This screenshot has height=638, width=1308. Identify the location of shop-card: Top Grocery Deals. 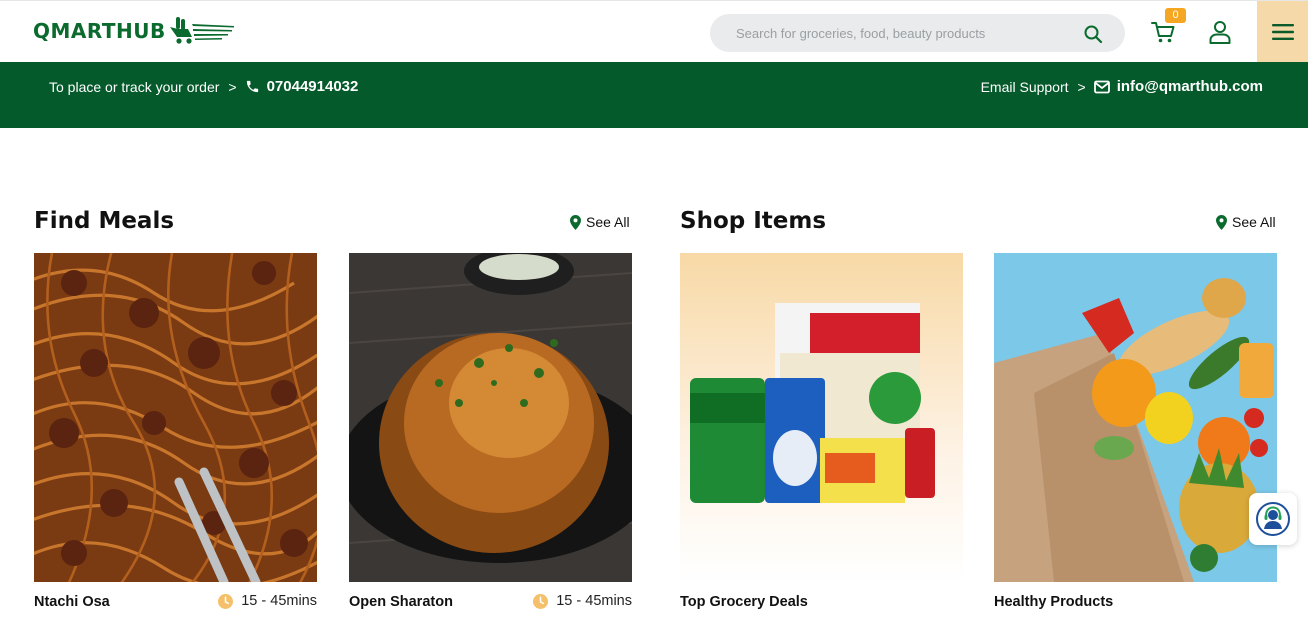
(821, 431).